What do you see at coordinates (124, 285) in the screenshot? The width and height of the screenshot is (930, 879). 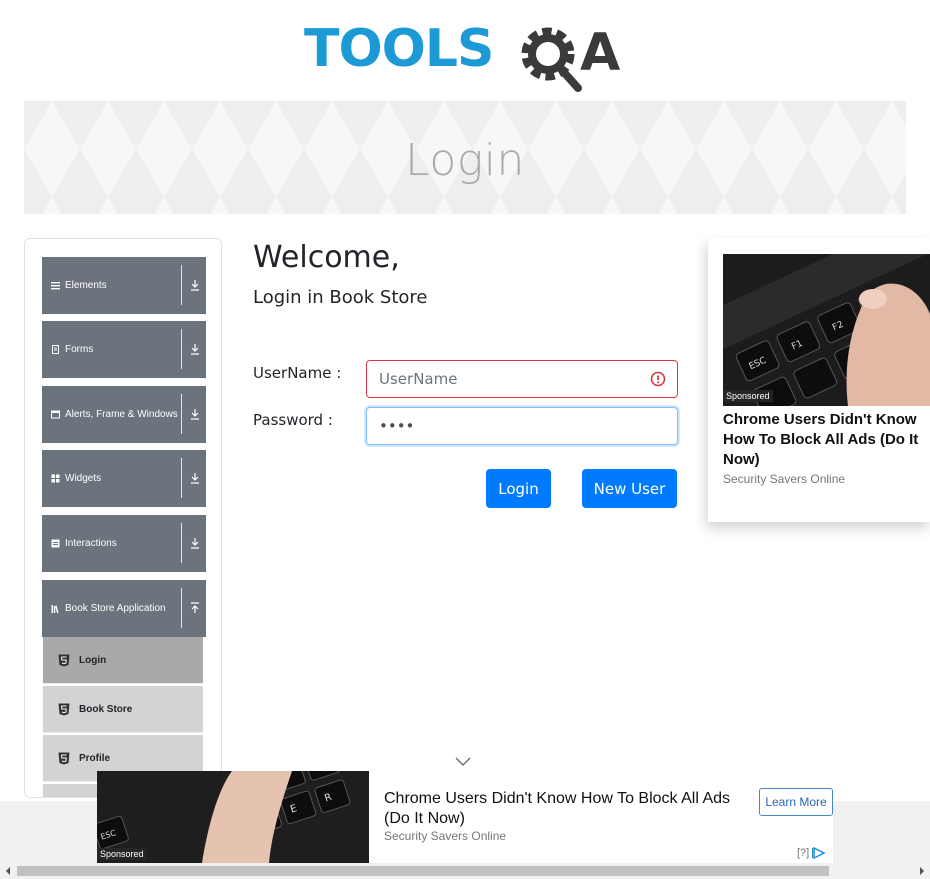 I see `sidebar-group-elements: Elements` at bounding box center [124, 285].